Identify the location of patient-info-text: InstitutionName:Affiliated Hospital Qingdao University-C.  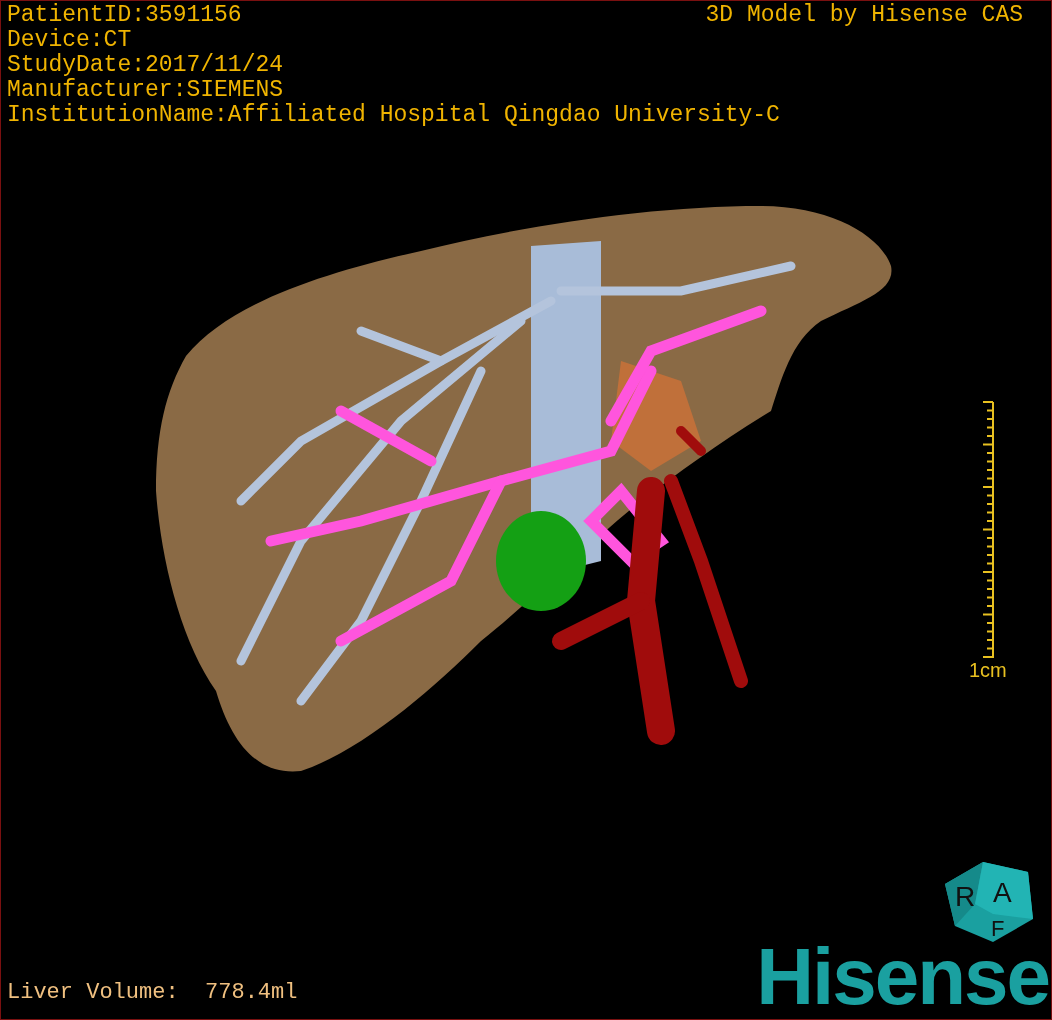
(393, 115).